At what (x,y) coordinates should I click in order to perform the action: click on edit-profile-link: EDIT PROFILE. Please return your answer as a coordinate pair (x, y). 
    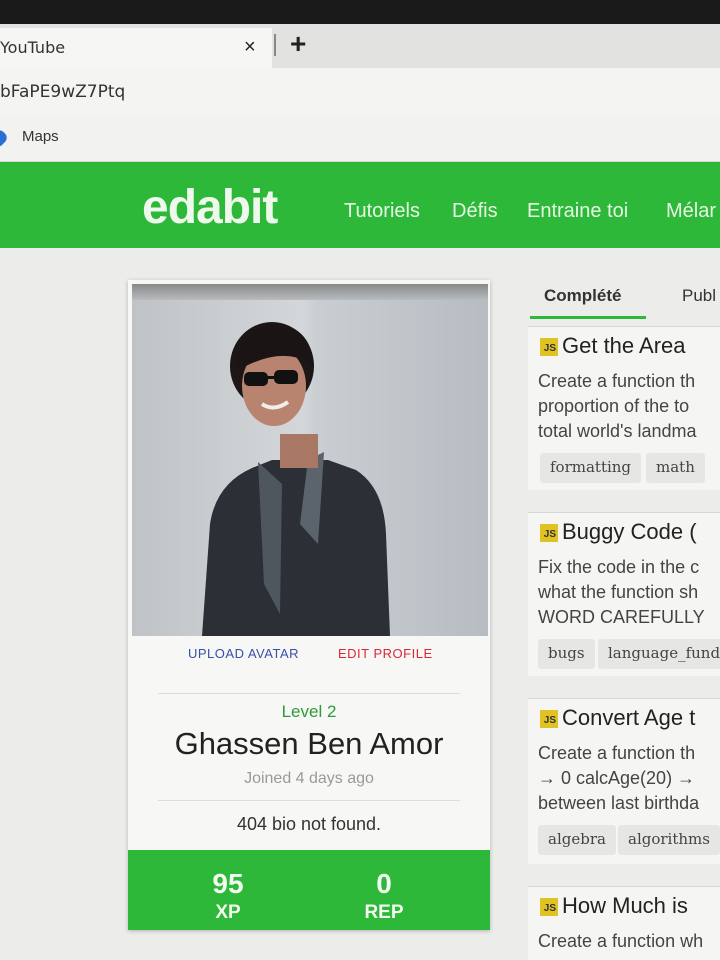
    Looking at the image, I should click on (385, 653).